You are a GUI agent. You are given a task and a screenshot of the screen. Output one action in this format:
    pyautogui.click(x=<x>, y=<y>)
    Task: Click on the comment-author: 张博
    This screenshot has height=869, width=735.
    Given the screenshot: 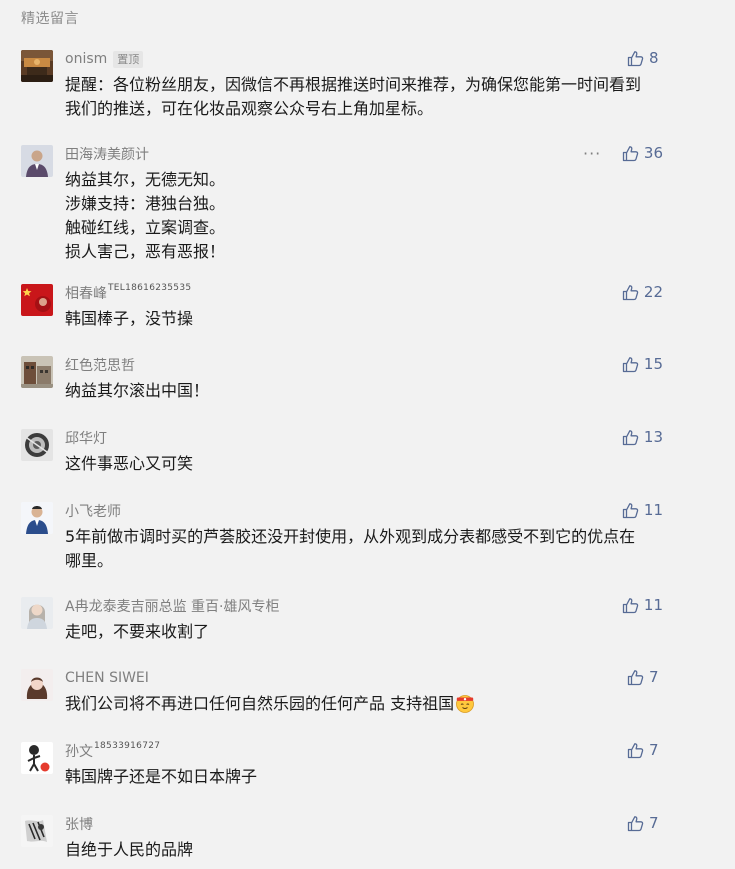 What is the action you would take?
    pyautogui.click(x=79, y=824)
    